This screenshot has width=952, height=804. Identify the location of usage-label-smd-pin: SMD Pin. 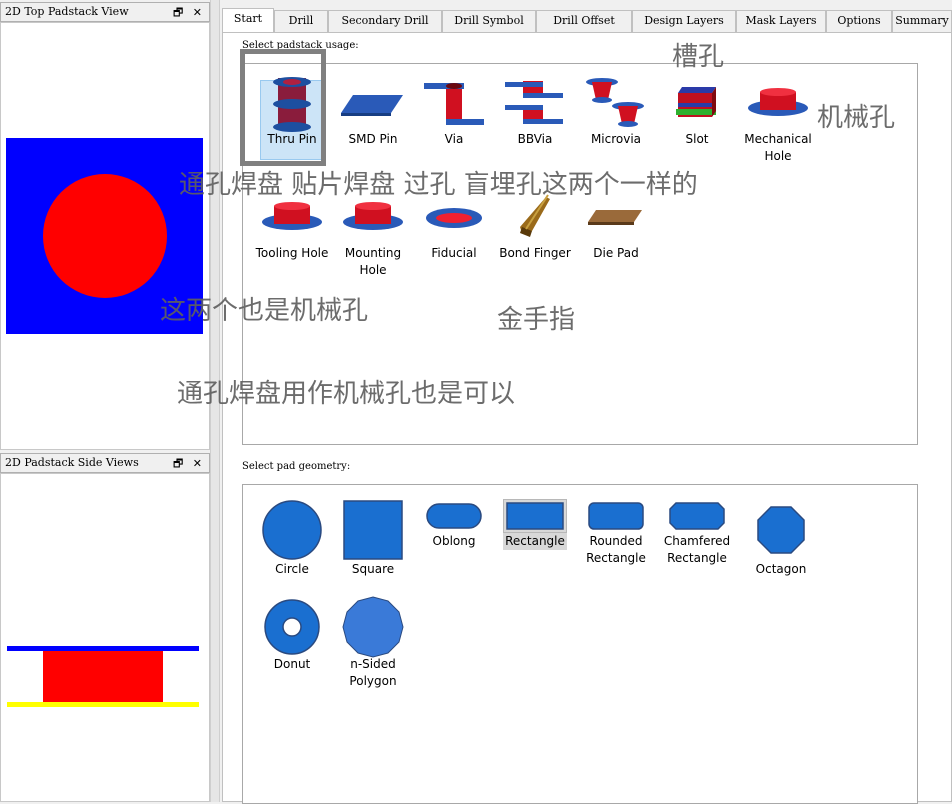
(373, 139).